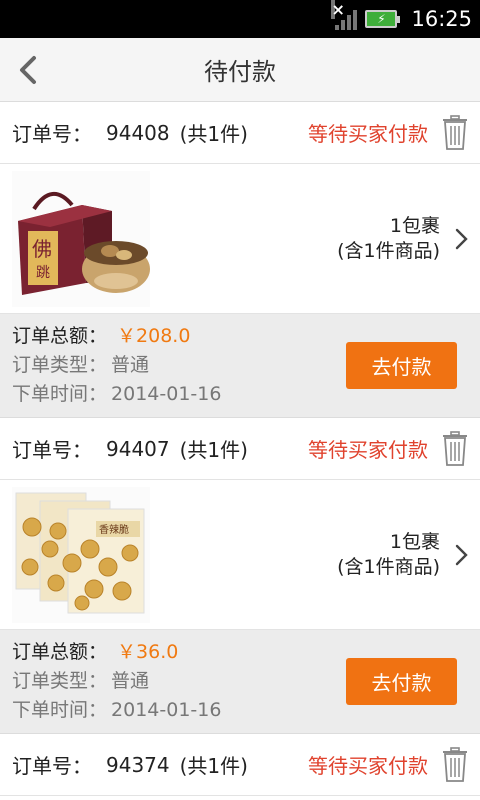 The image size is (480, 800). I want to click on signal-icon: ×, so click(344, 15).